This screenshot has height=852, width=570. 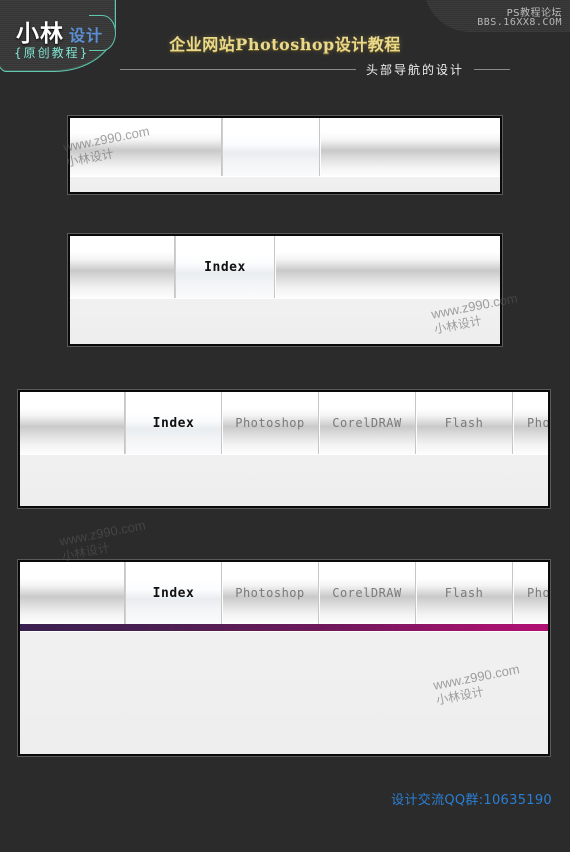 I want to click on nav-preview-panel-2: Index, so click(x=285, y=290).